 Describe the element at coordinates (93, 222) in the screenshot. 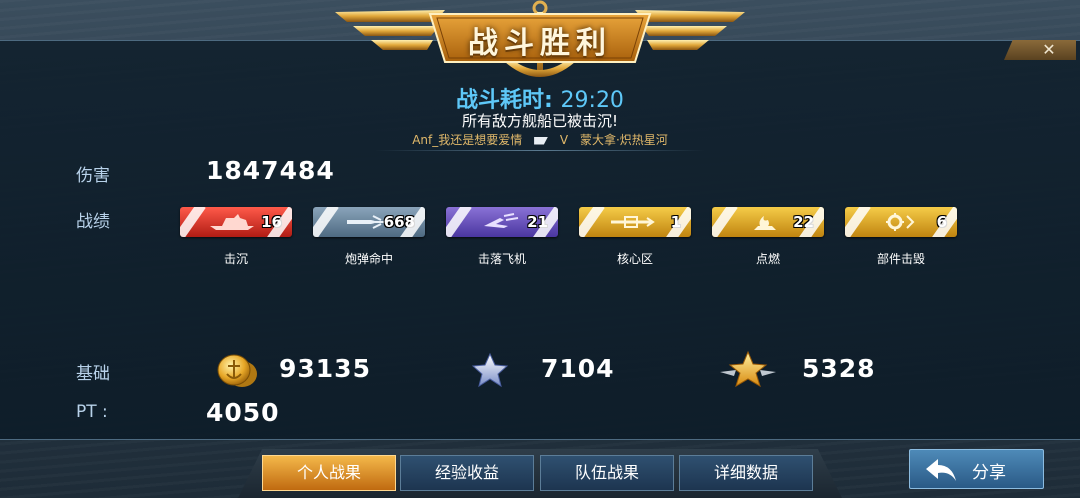

I see `record-label: 战绩` at that location.